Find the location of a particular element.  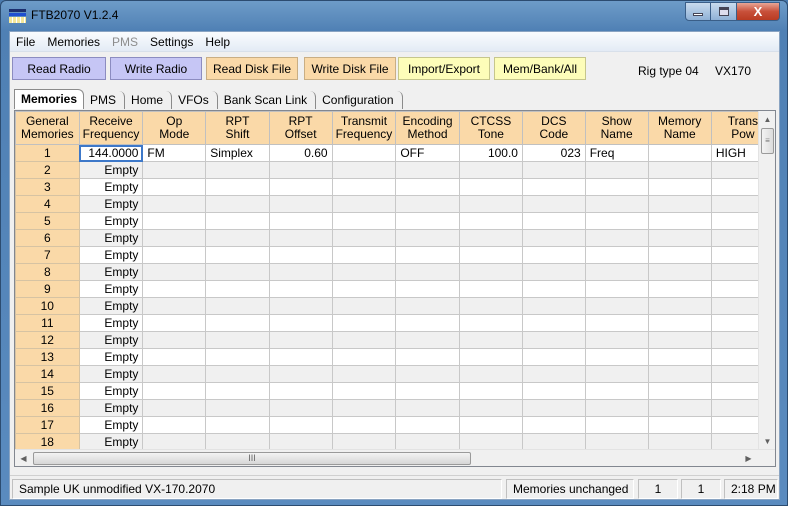

column-header: Encoding Method is located at coordinates (427, 128).